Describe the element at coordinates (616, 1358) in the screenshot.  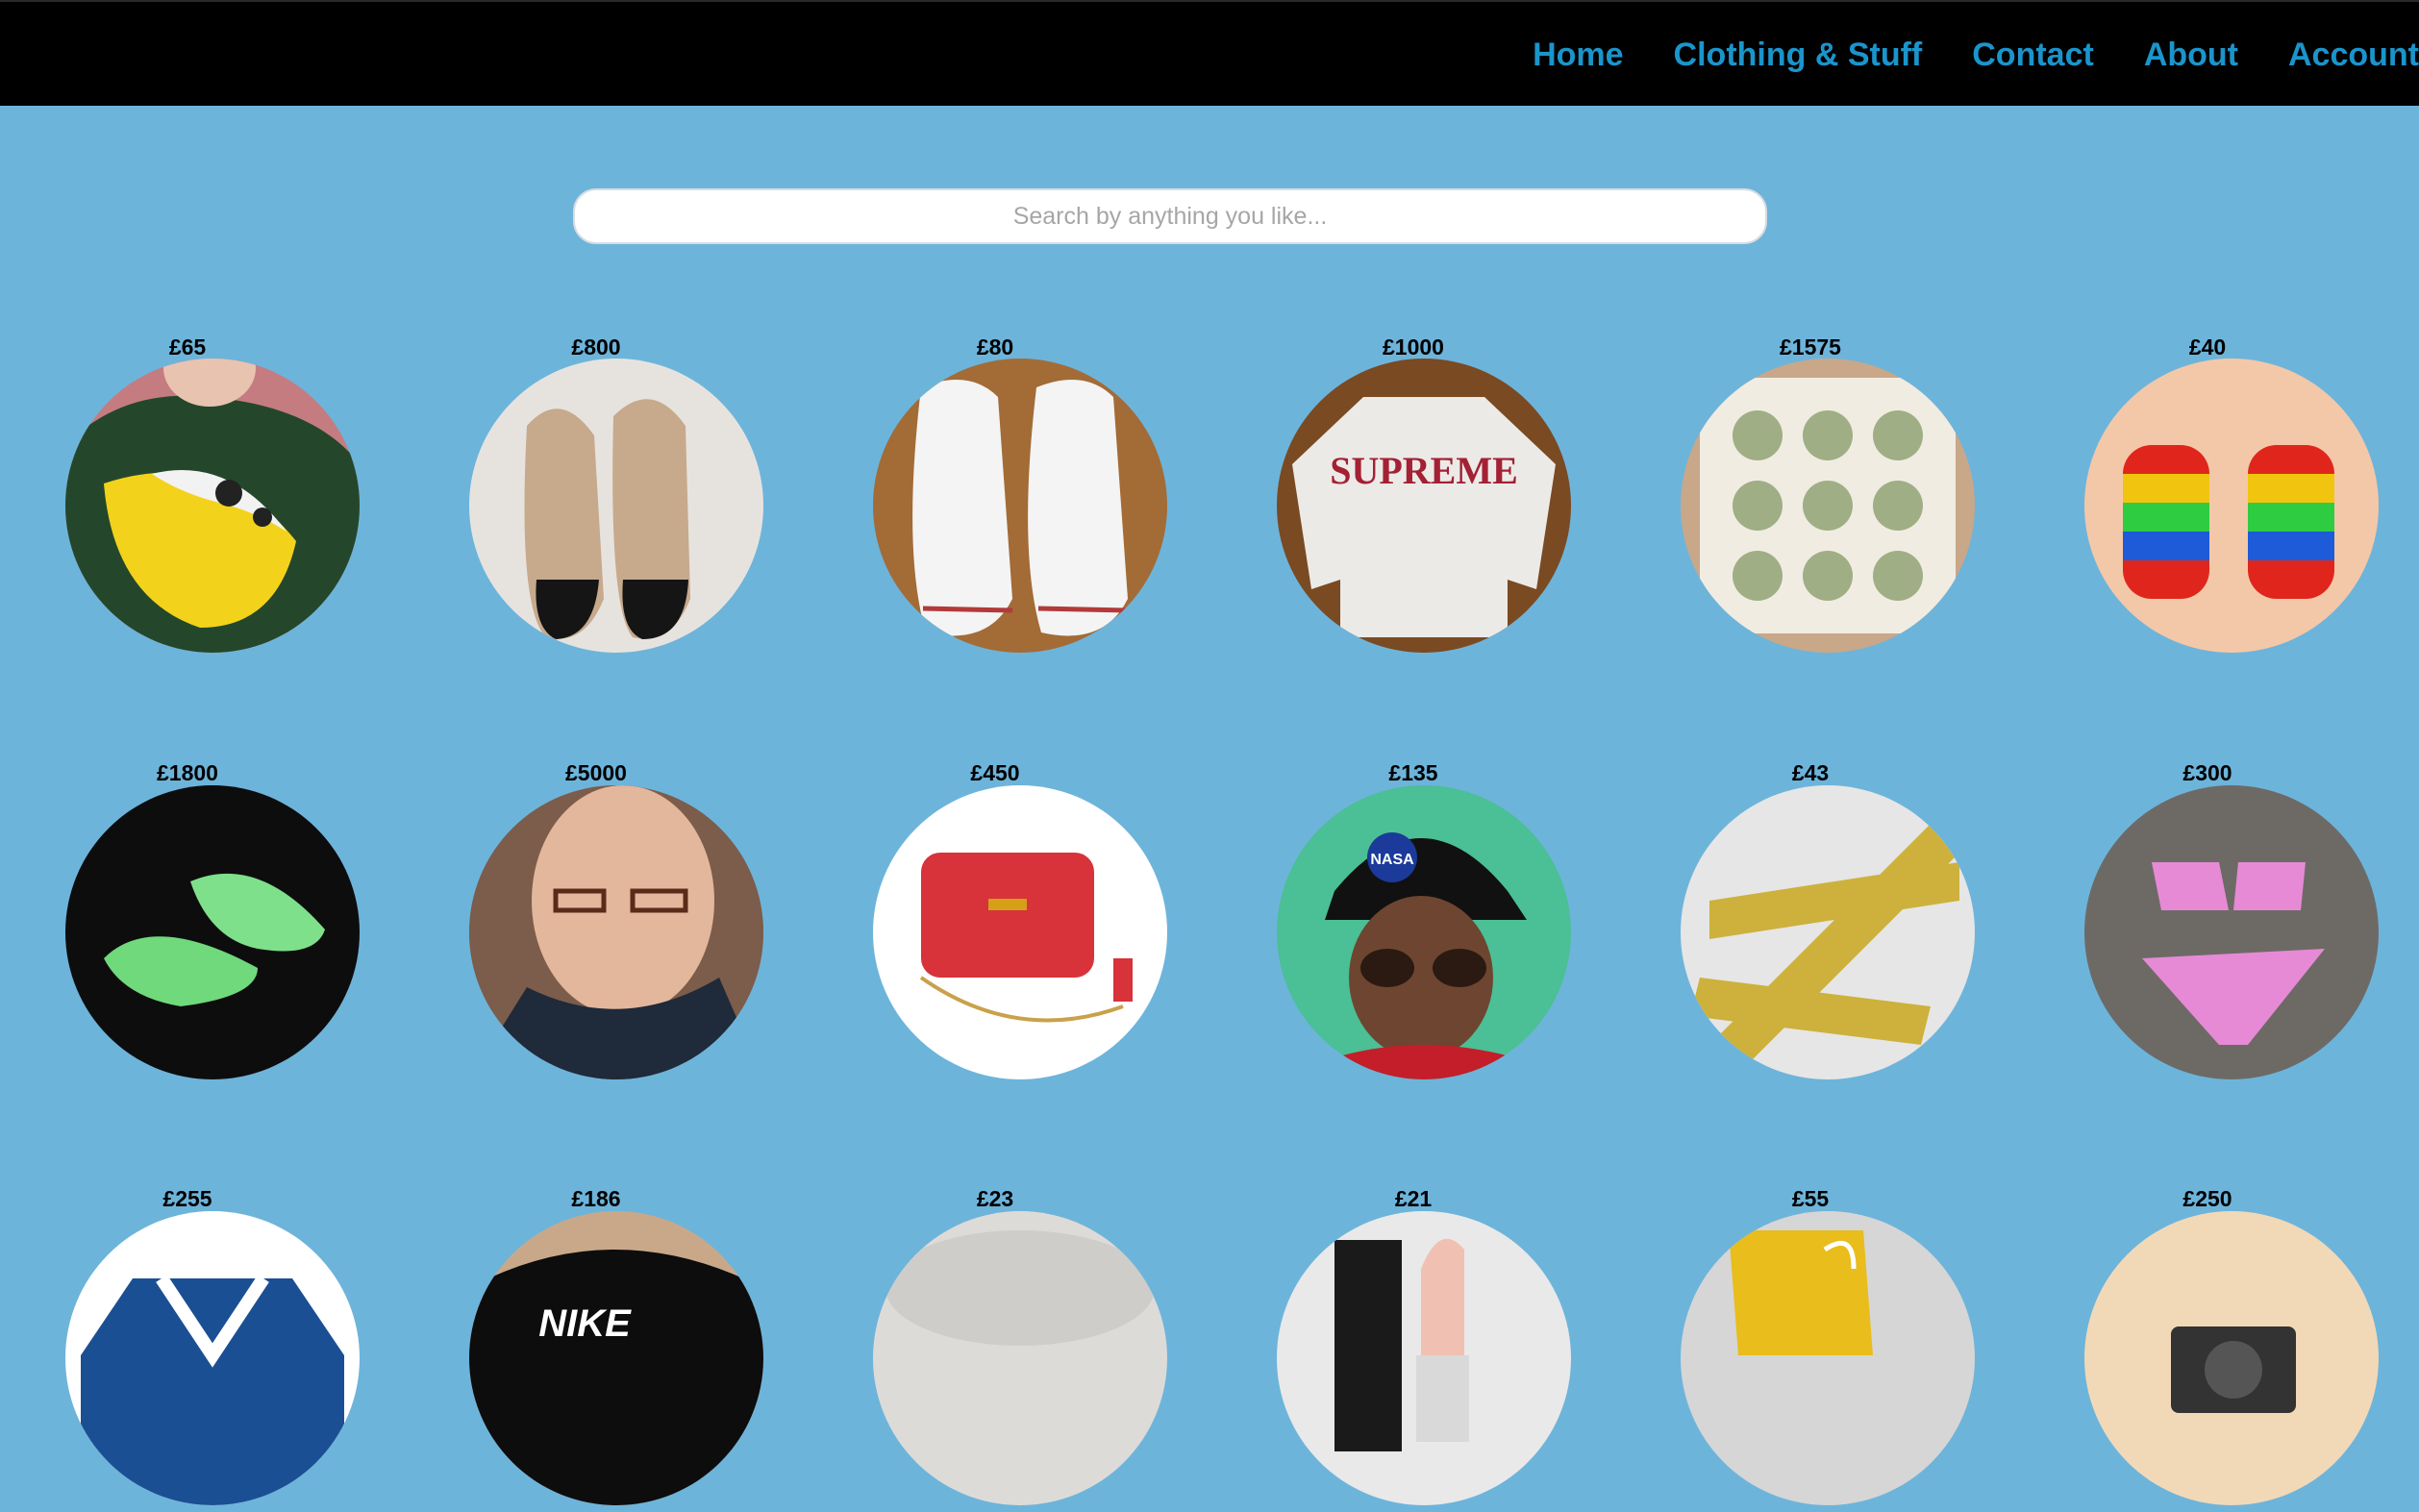
I see `product-image: NIKE` at that location.